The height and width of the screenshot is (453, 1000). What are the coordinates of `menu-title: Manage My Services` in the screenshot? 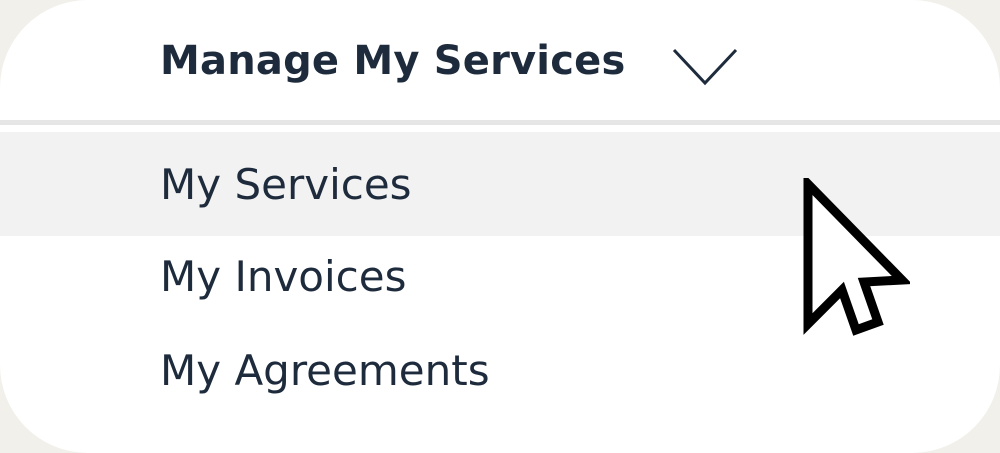 It's located at (393, 61).